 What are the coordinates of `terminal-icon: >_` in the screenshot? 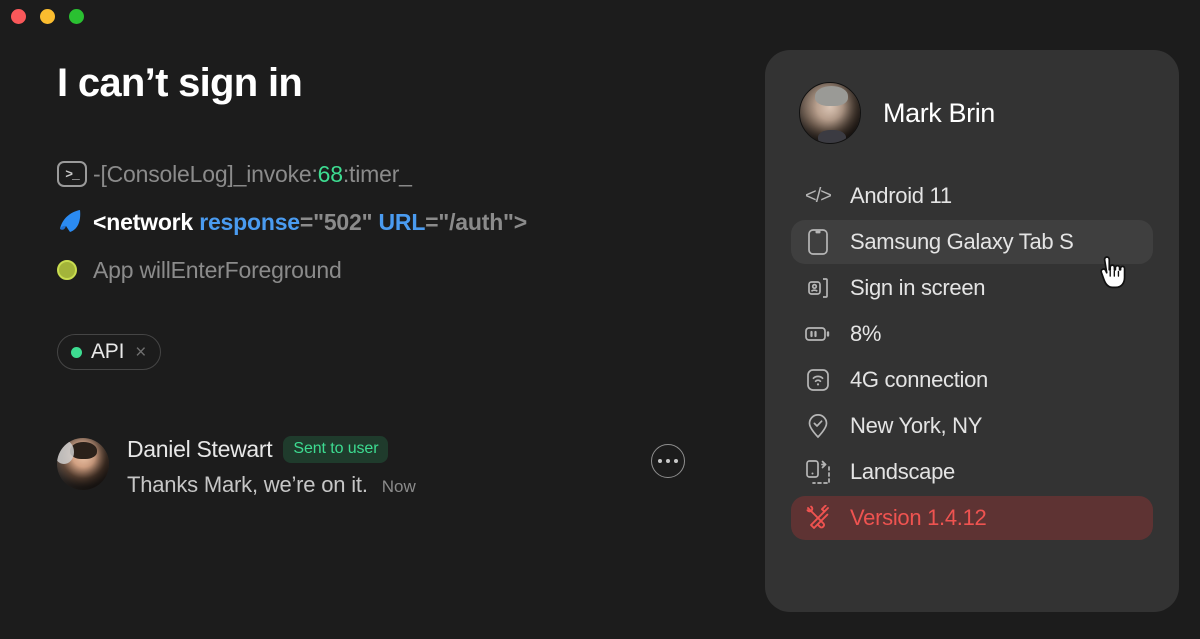 It's located at (75, 174).